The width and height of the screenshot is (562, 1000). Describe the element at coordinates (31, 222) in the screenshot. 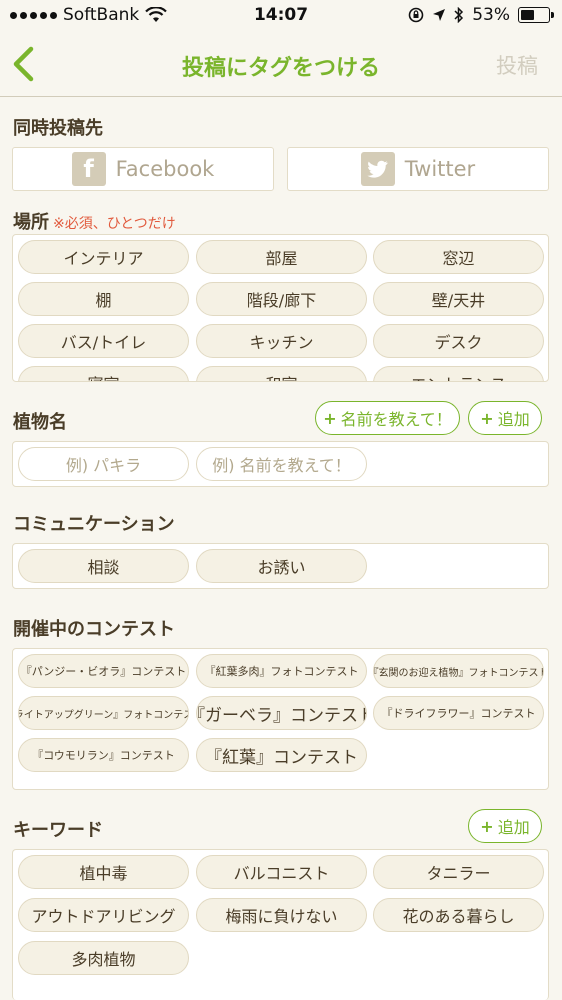

I see `place-label: 場所` at that location.